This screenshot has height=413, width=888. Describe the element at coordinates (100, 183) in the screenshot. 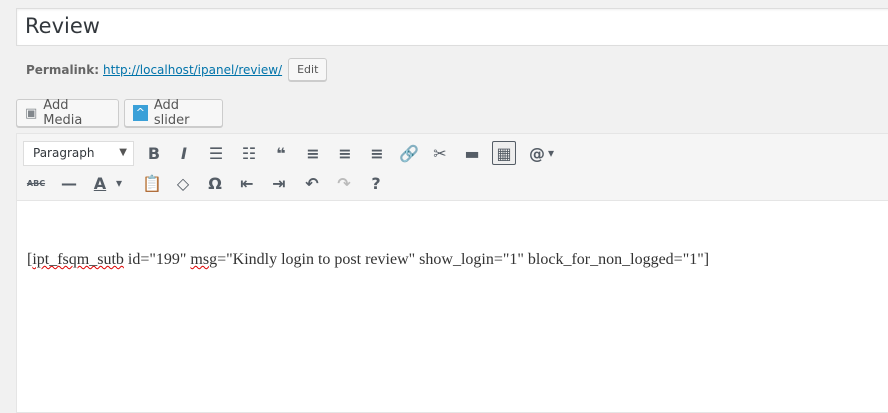

I see `text-color-icon: A` at that location.